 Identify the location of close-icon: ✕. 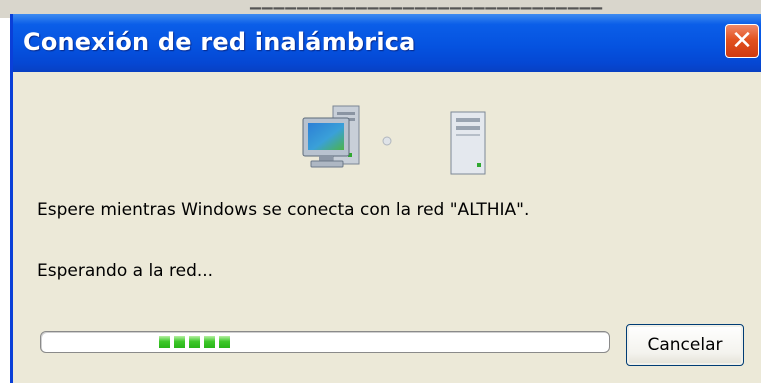
(742, 41).